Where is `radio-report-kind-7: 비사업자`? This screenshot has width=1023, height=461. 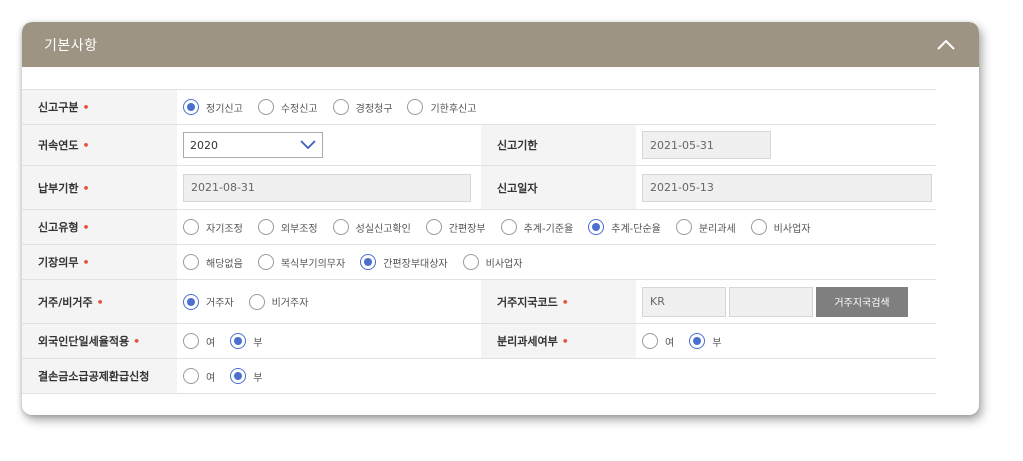 radio-report-kind-7: 비사업자 is located at coordinates (780, 227).